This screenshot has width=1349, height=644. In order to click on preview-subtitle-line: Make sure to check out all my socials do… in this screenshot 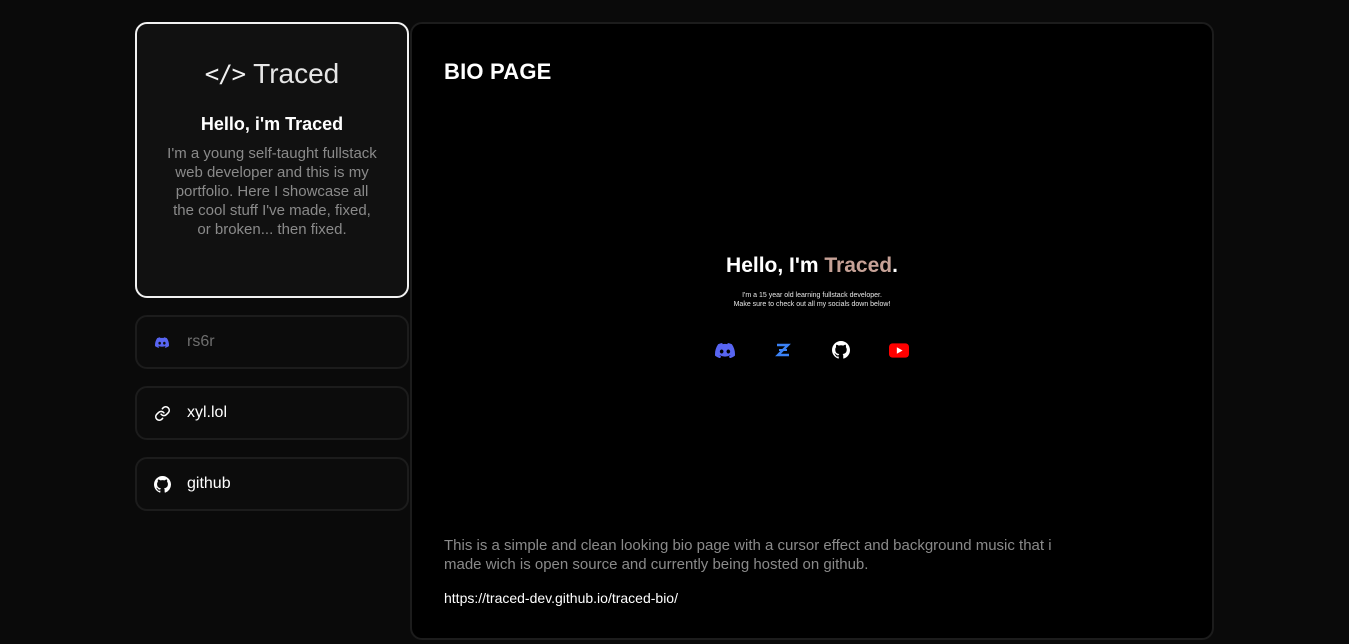, I will do `click(812, 304)`.